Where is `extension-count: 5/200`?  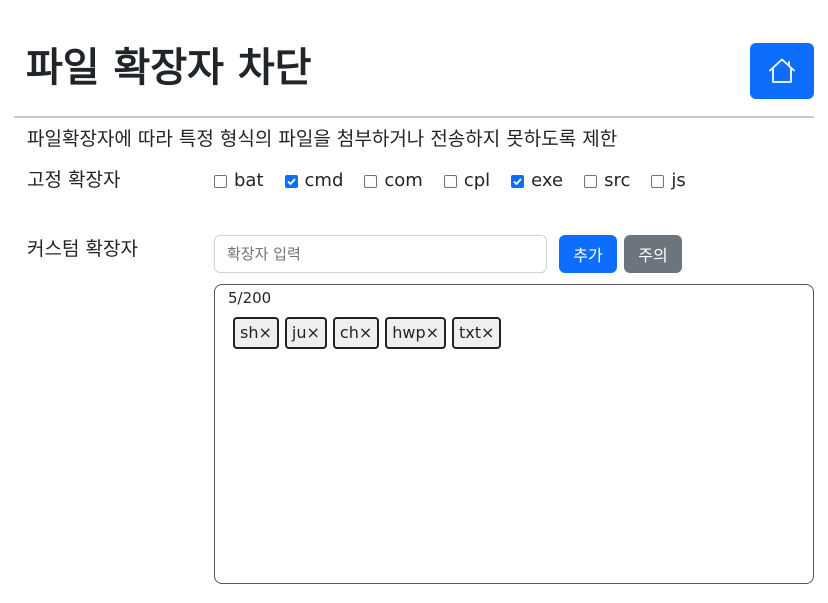
extension-count: 5/200 is located at coordinates (250, 298).